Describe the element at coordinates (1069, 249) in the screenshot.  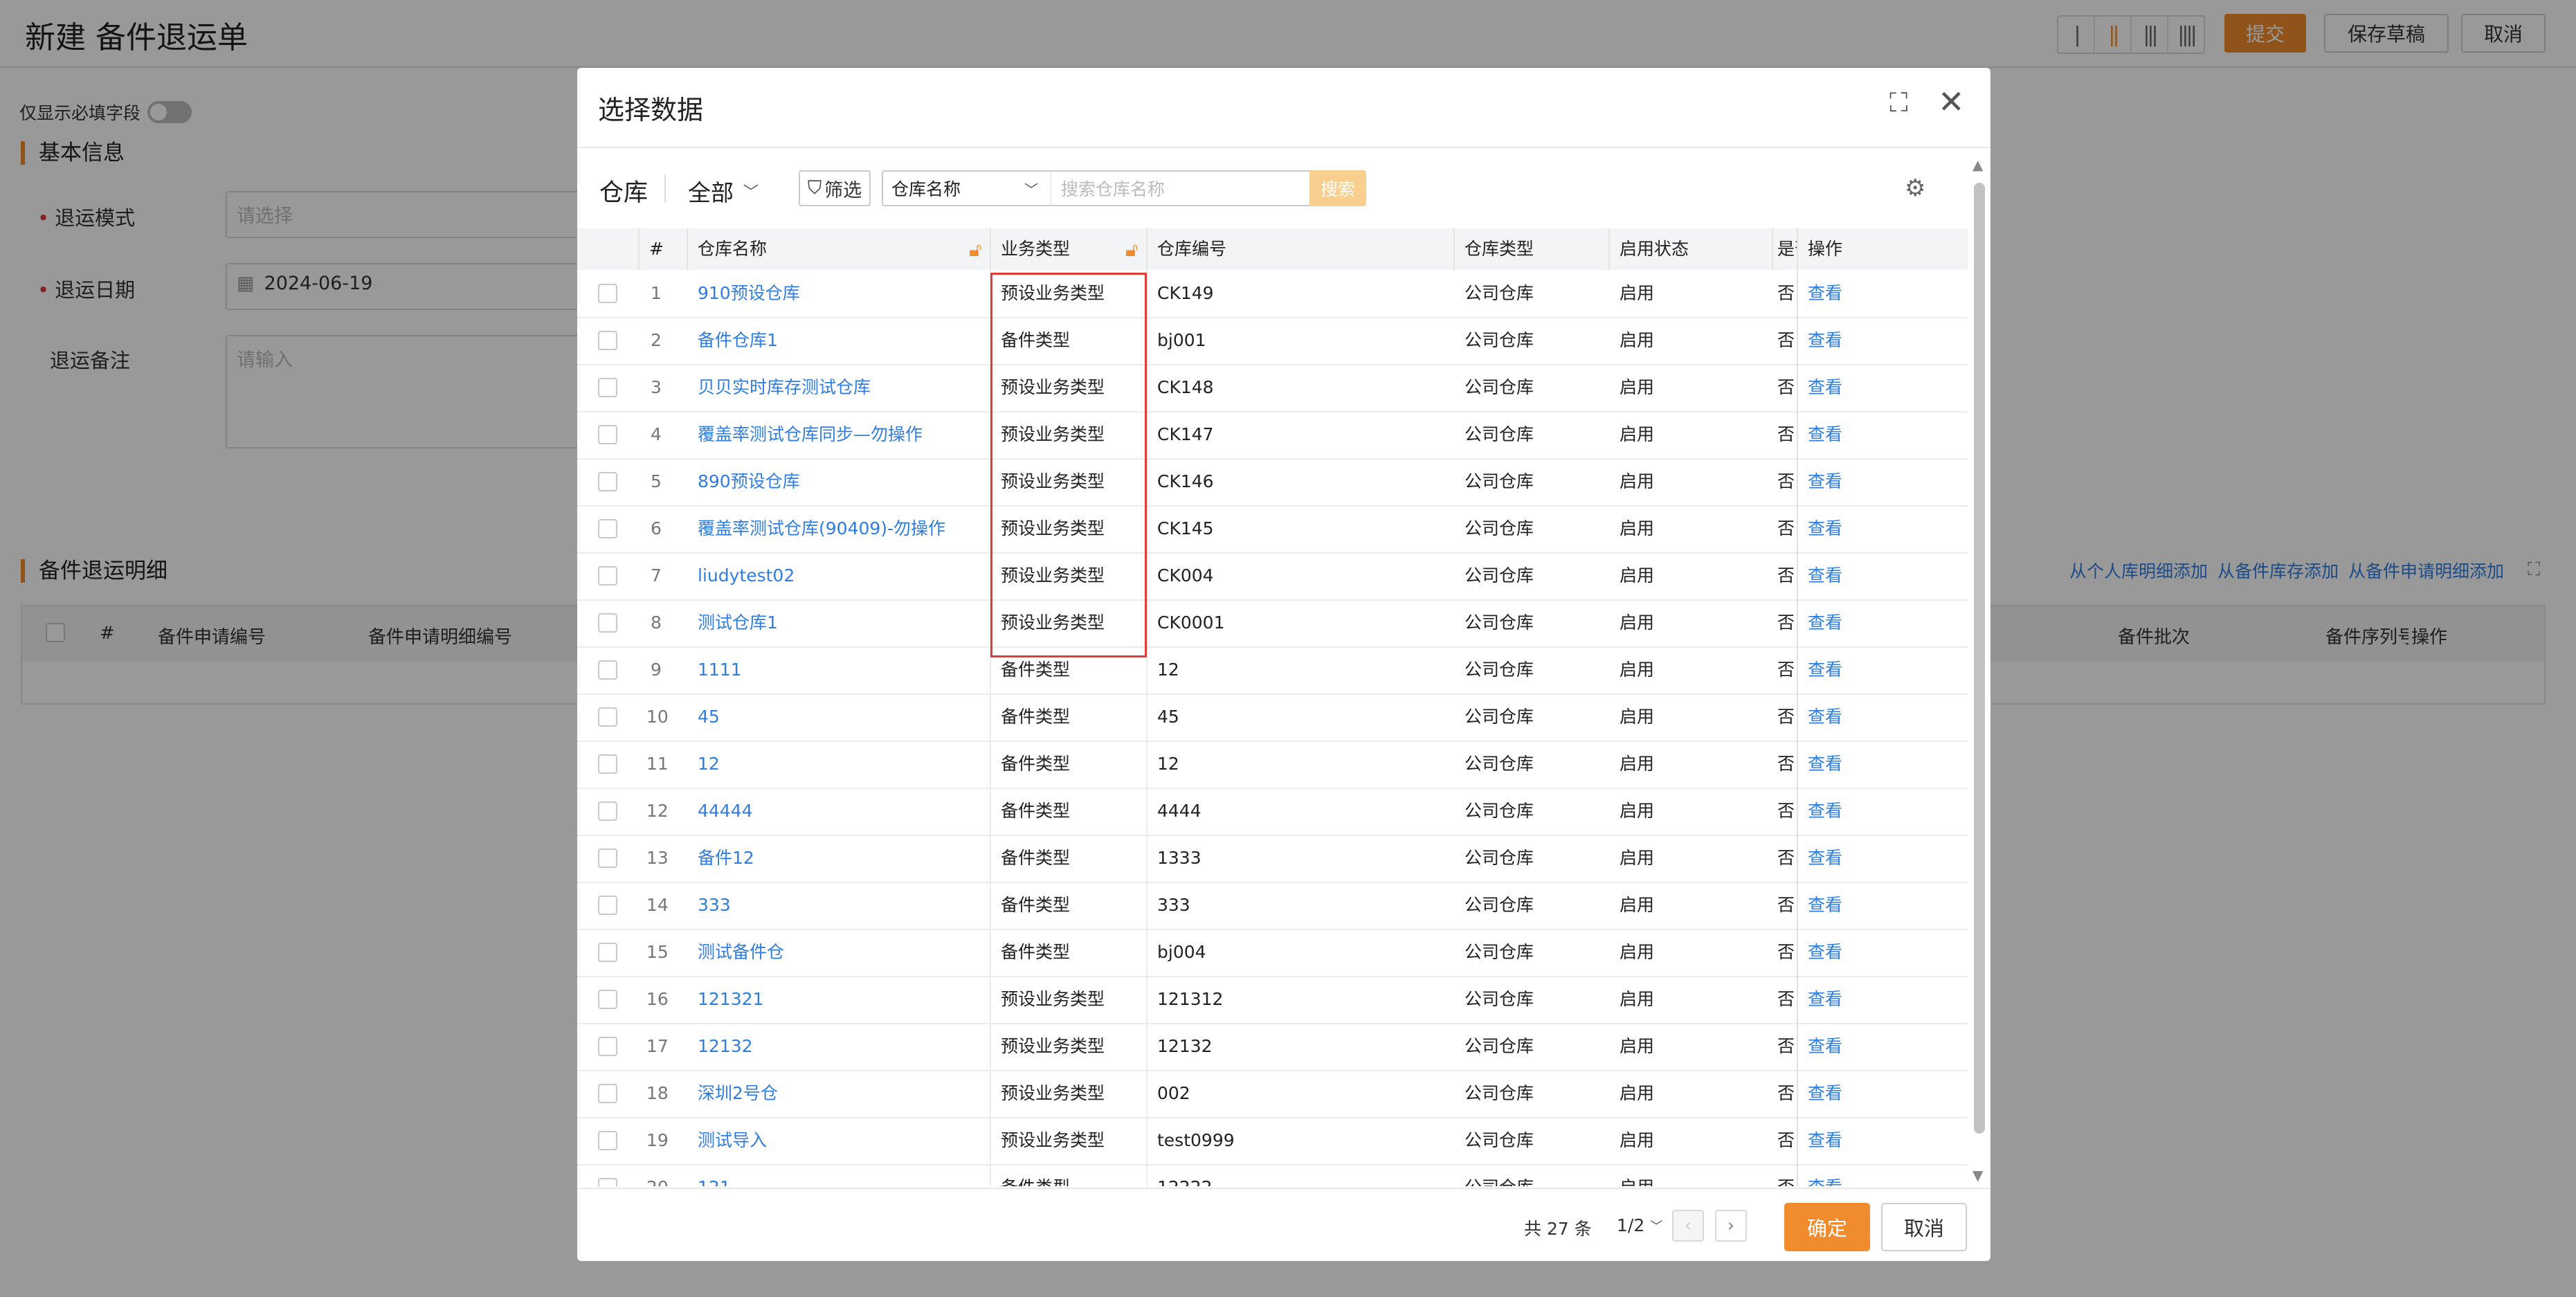
I see `header-biz-type: 业务类型` at that location.